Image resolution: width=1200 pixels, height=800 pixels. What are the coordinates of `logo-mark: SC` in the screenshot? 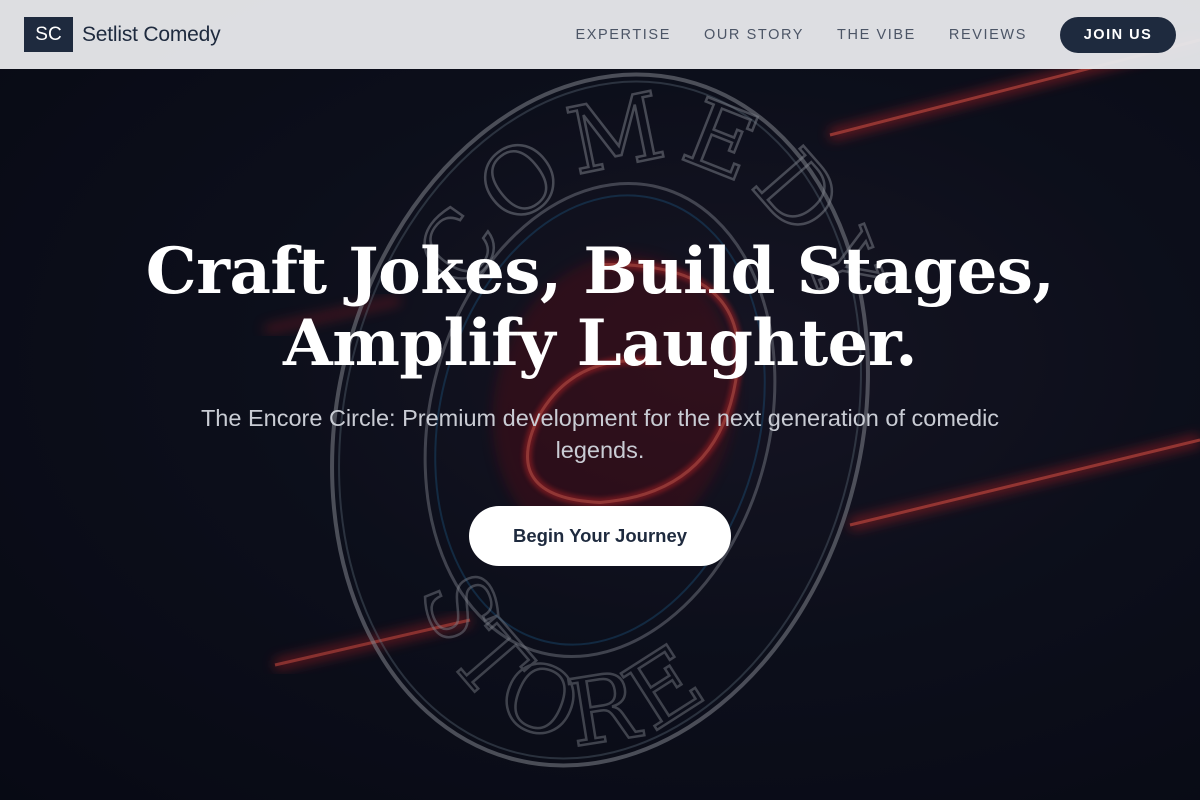 It's located at (48, 34).